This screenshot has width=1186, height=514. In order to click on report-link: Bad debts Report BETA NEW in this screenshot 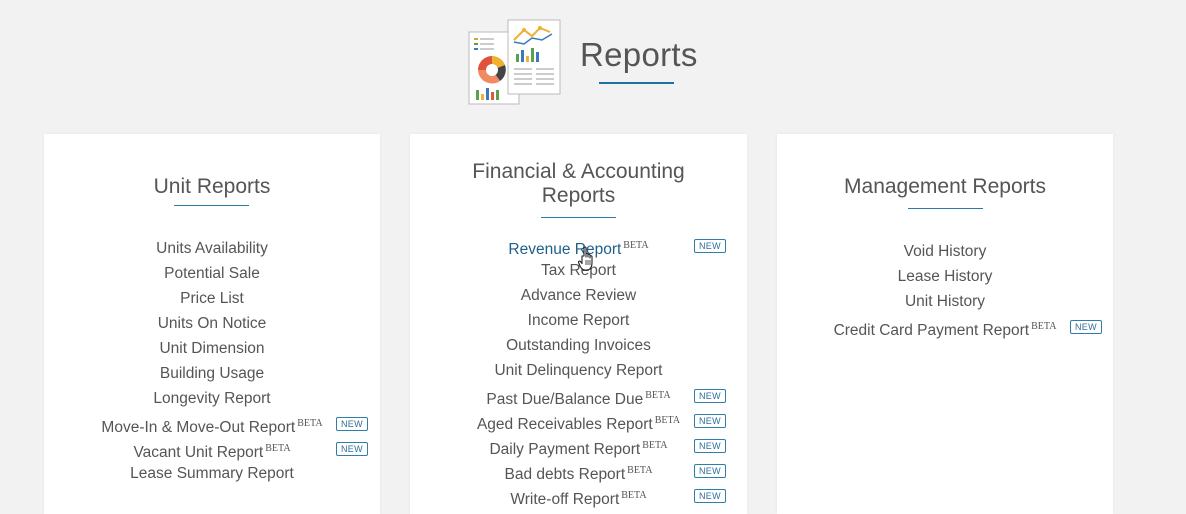, I will do `click(578, 470)`.